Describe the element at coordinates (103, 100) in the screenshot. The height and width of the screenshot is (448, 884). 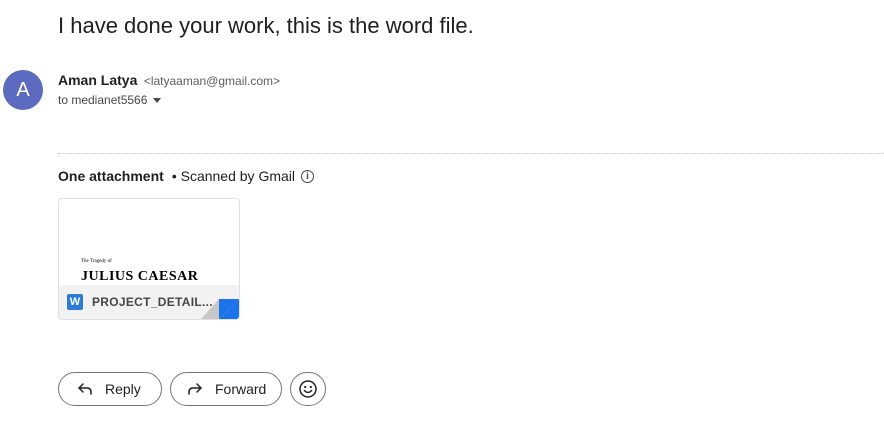
I see `recipient-label: to medianet5566` at that location.